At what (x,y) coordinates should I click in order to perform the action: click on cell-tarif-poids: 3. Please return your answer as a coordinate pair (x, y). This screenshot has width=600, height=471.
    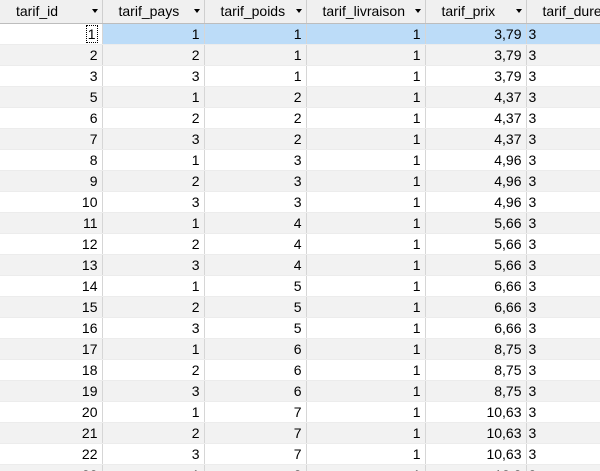
    Looking at the image, I should click on (255, 160).